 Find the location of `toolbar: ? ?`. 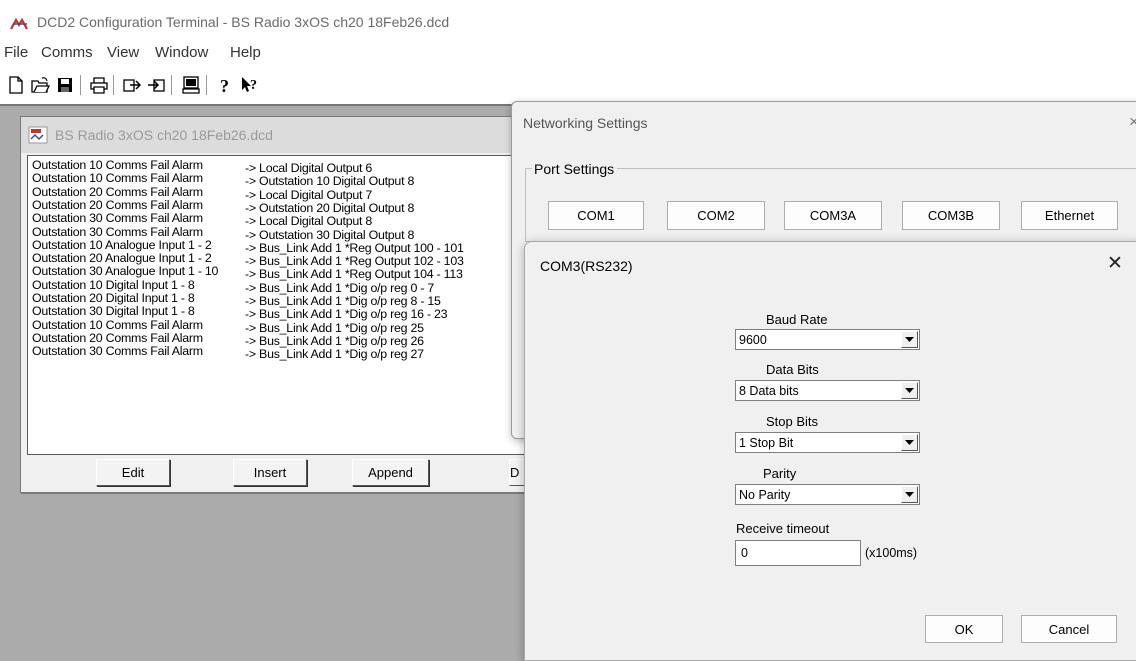

toolbar: ? ? is located at coordinates (568, 85).